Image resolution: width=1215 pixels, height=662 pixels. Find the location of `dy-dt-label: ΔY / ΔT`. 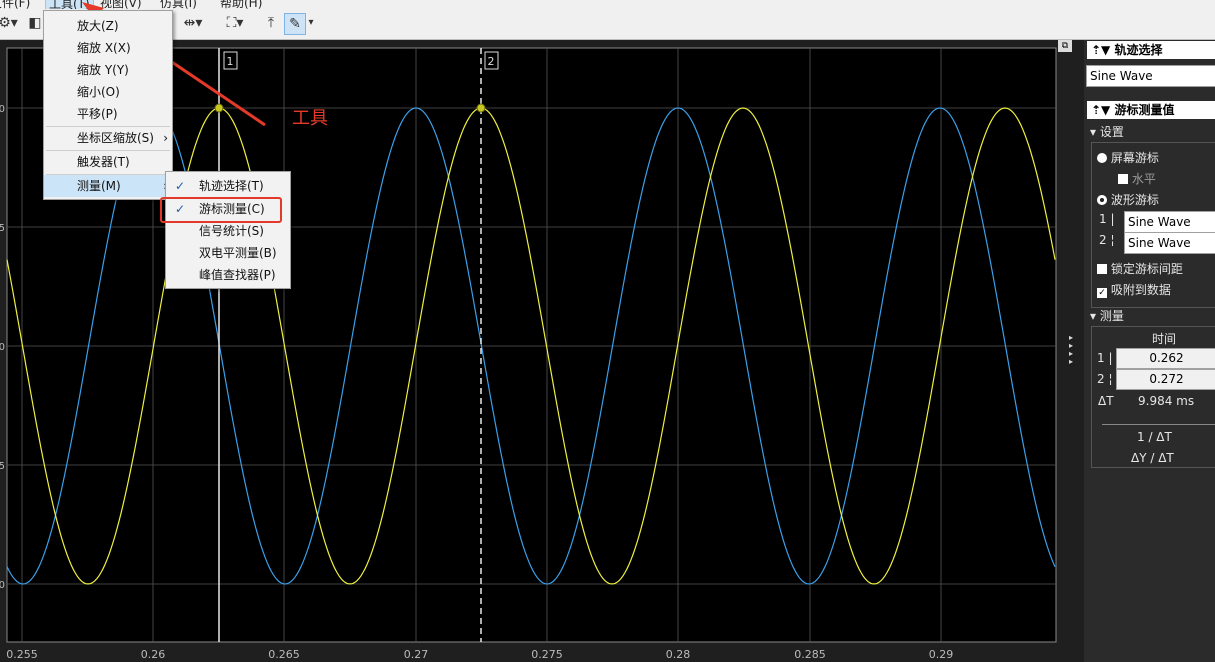

dy-dt-label: ΔY / ΔT is located at coordinates (1152, 458).